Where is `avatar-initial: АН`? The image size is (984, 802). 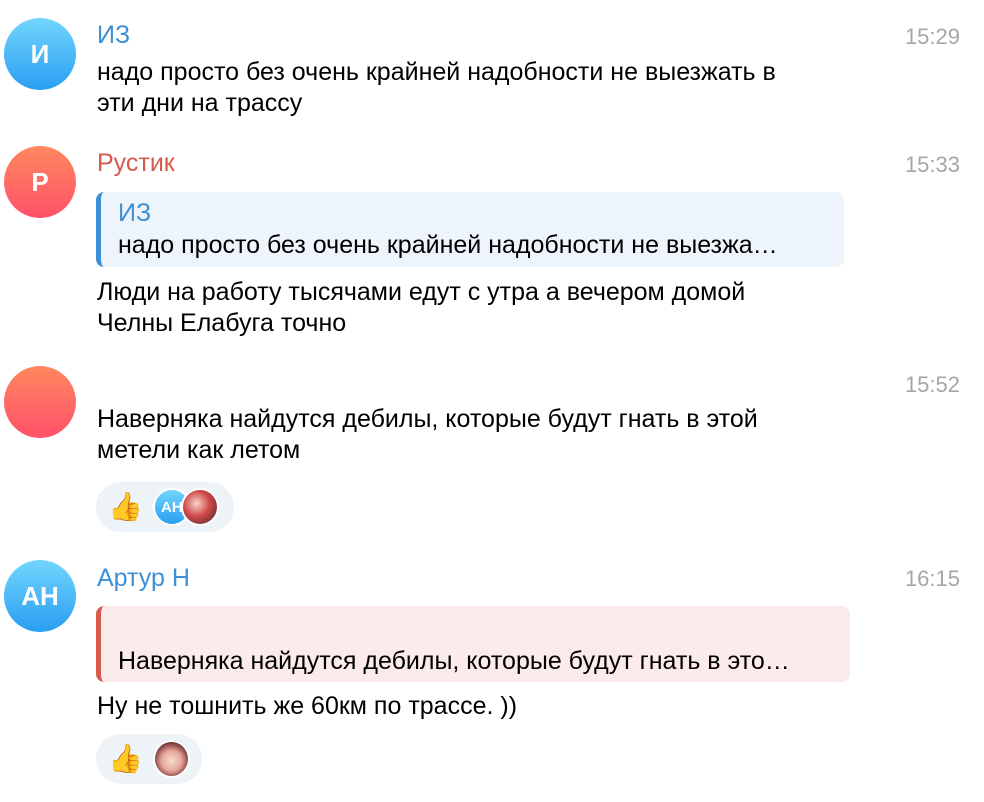 avatar-initial: АН is located at coordinates (40, 595).